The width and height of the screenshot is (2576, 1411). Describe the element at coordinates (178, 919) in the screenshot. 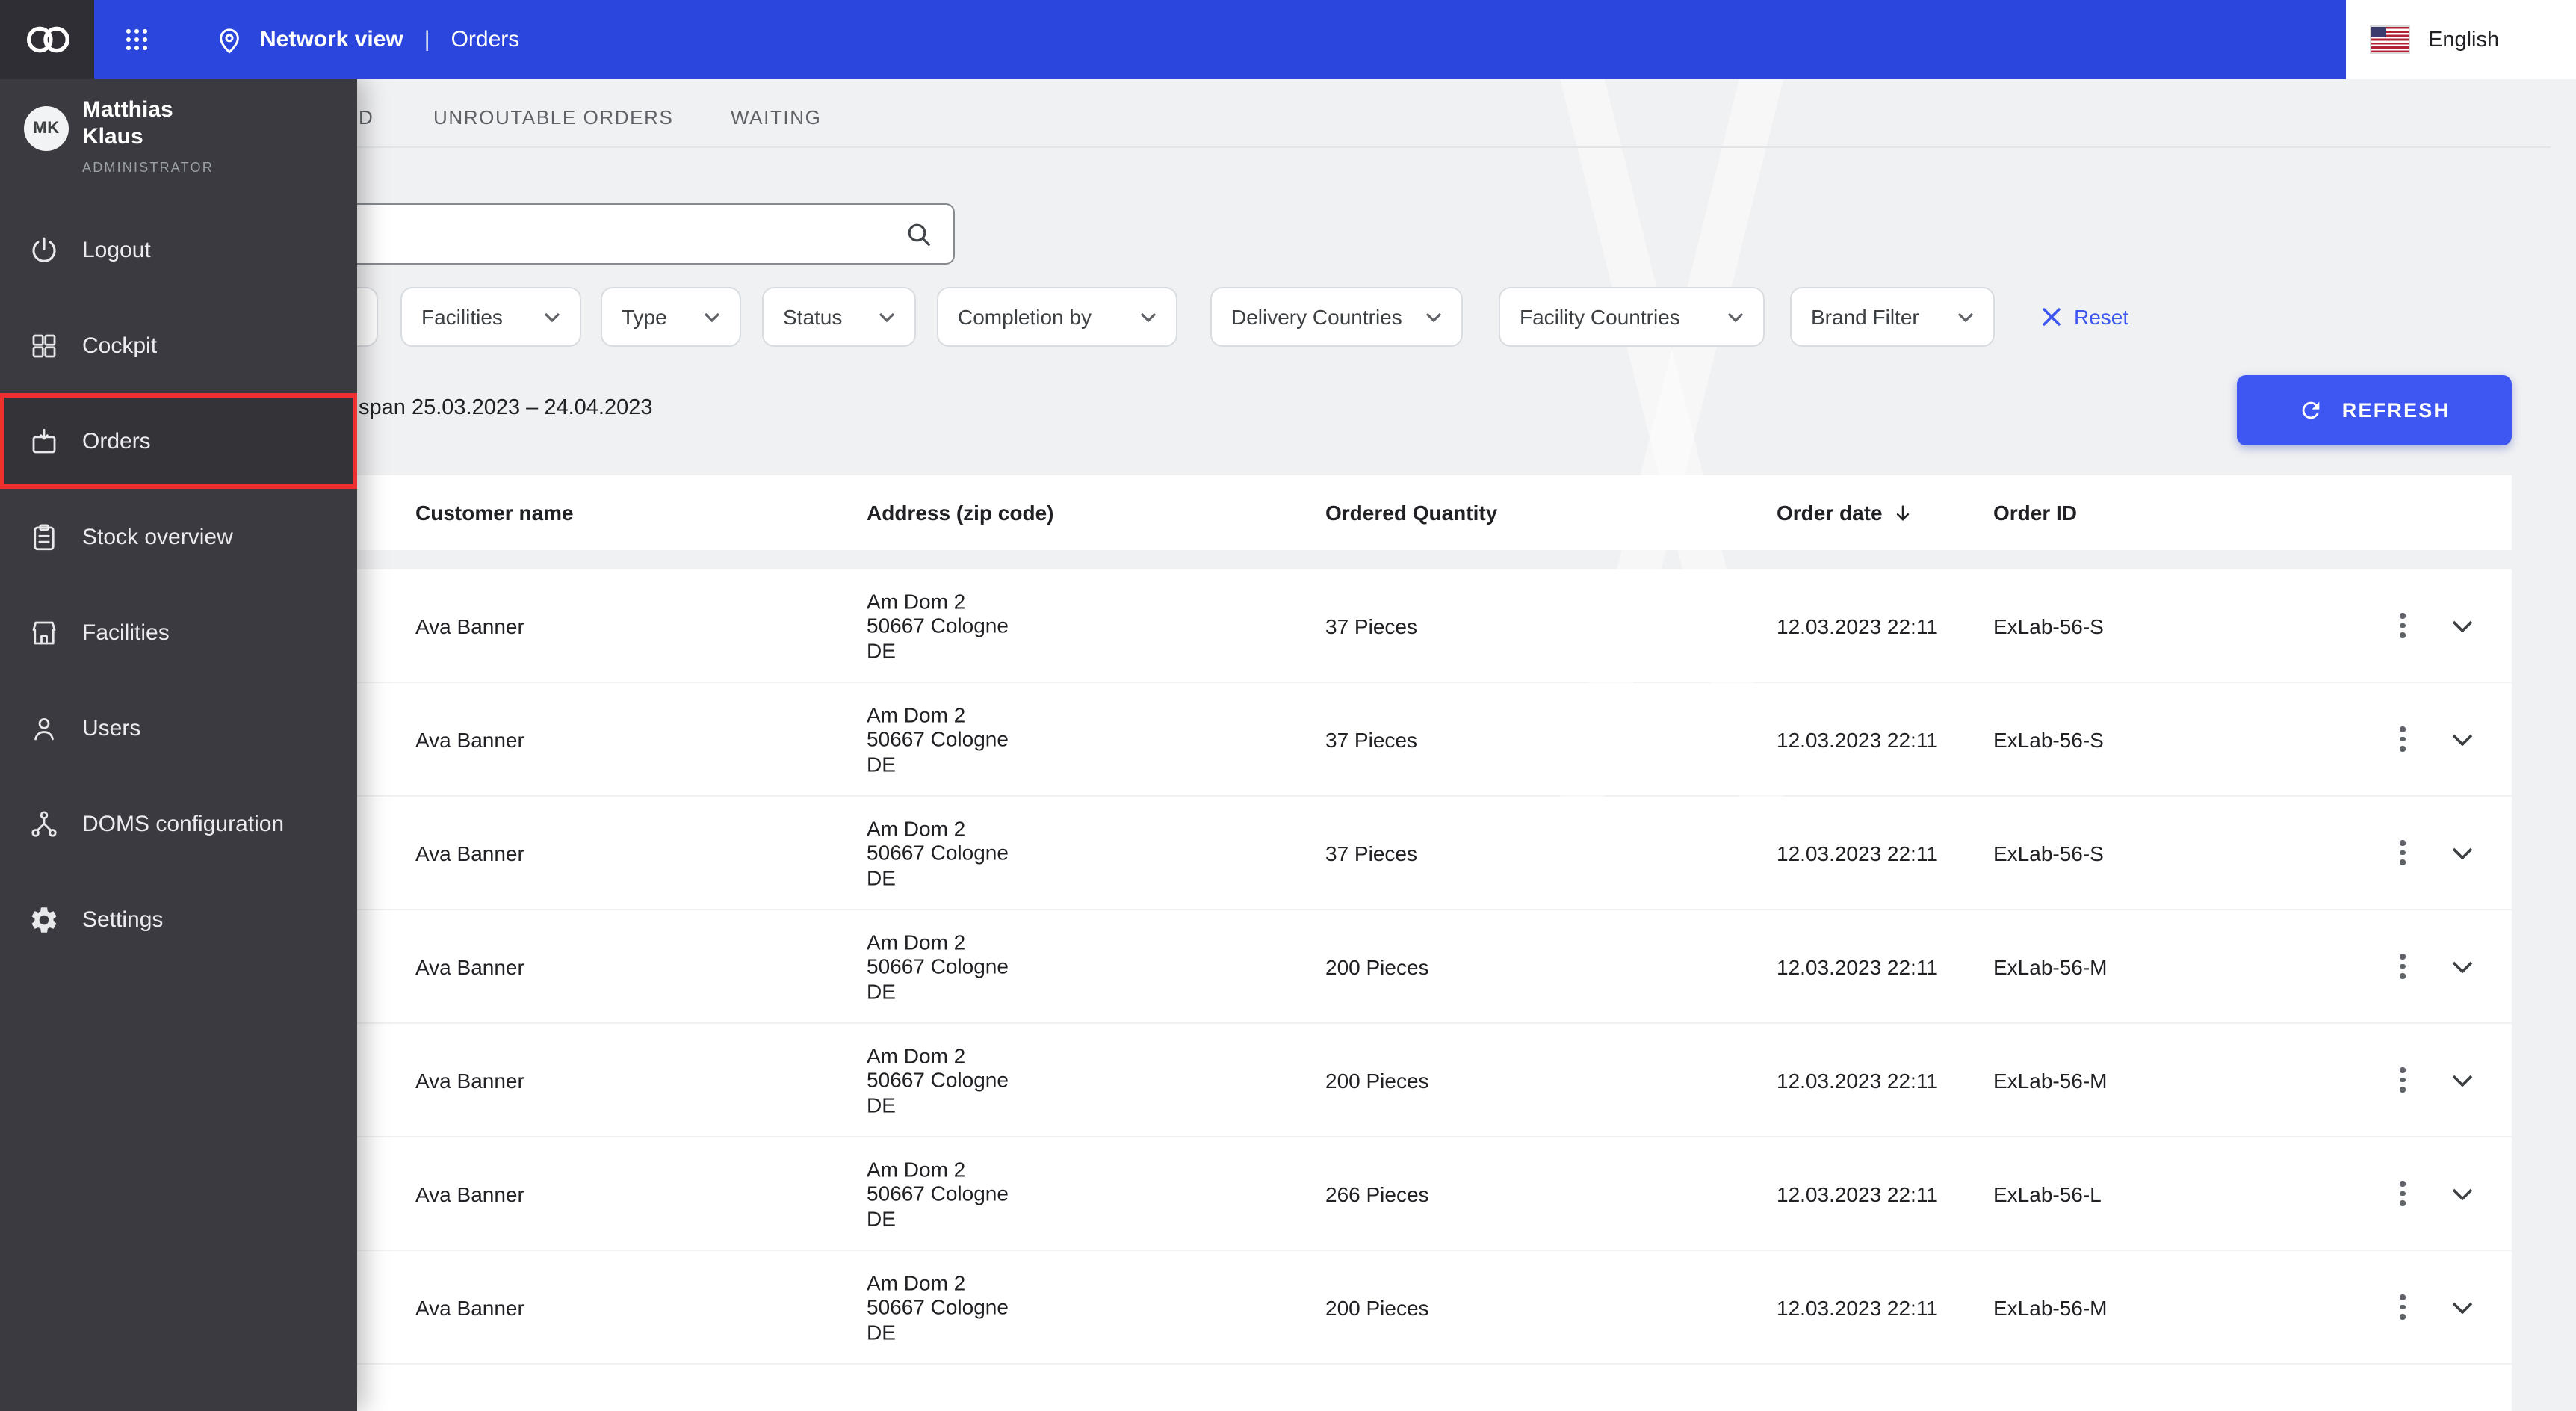

I see `sidebar-item-settings: Settings` at that location.